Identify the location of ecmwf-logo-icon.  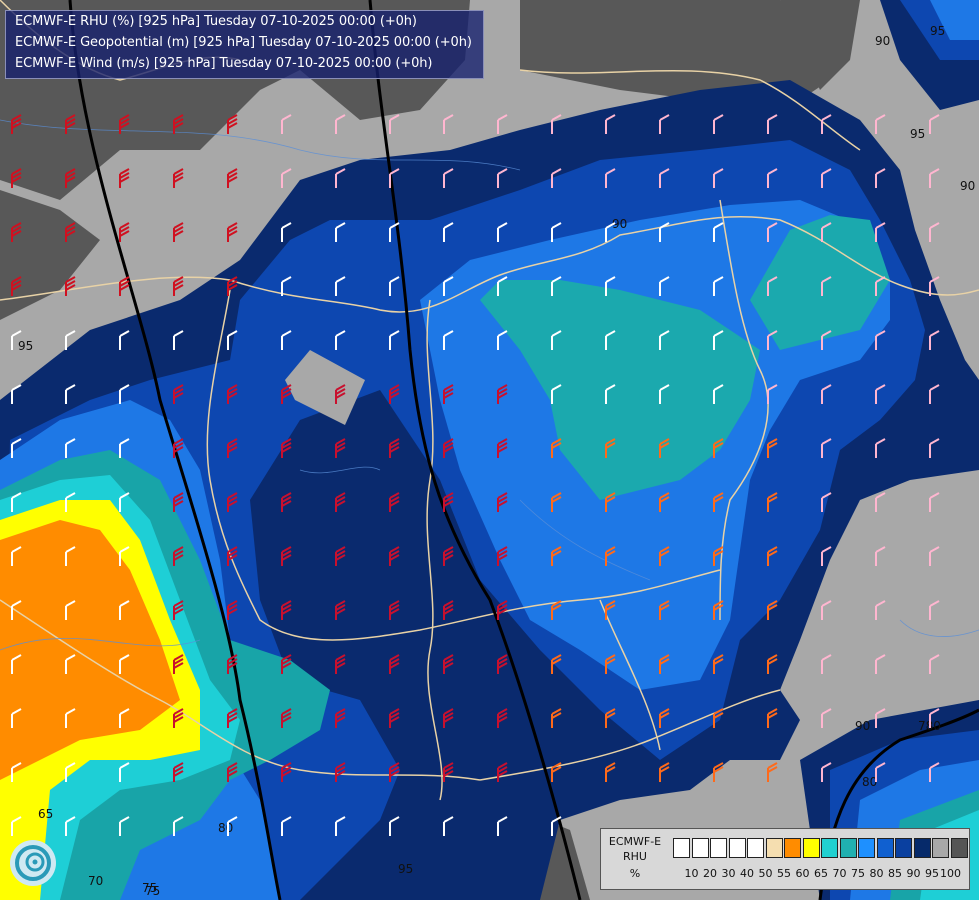
(33, 863).